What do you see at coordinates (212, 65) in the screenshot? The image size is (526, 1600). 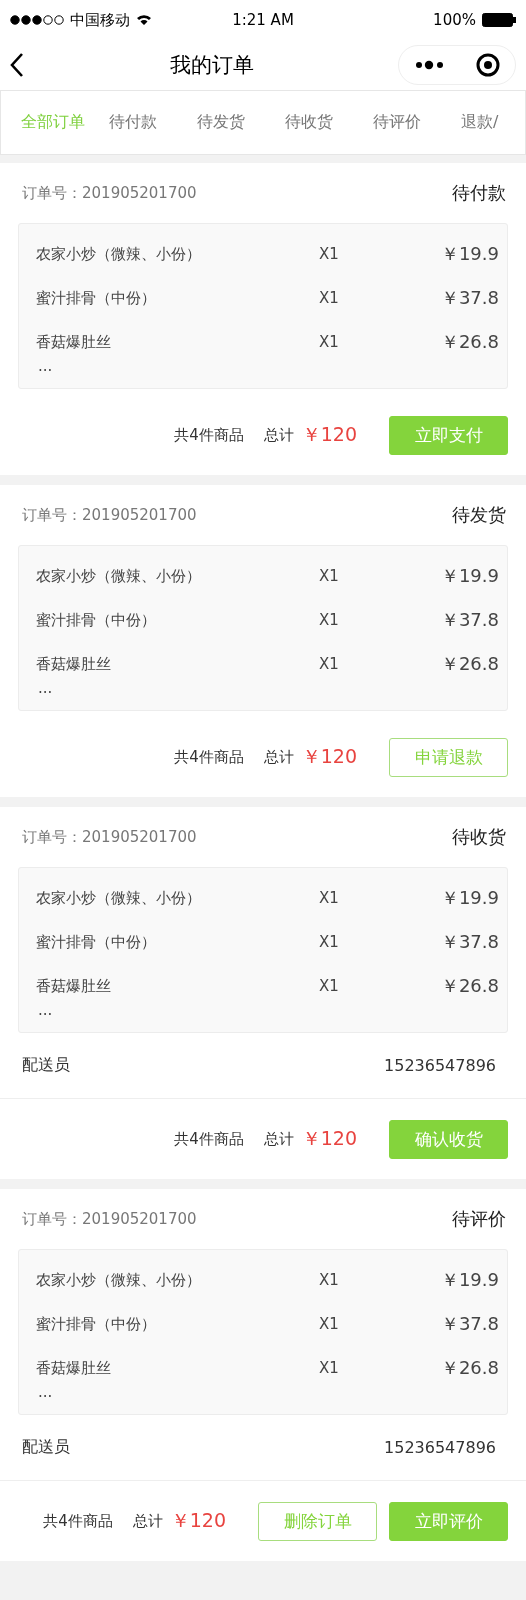 I see `page-title: 我的订单` at bounding box center [212, 65].